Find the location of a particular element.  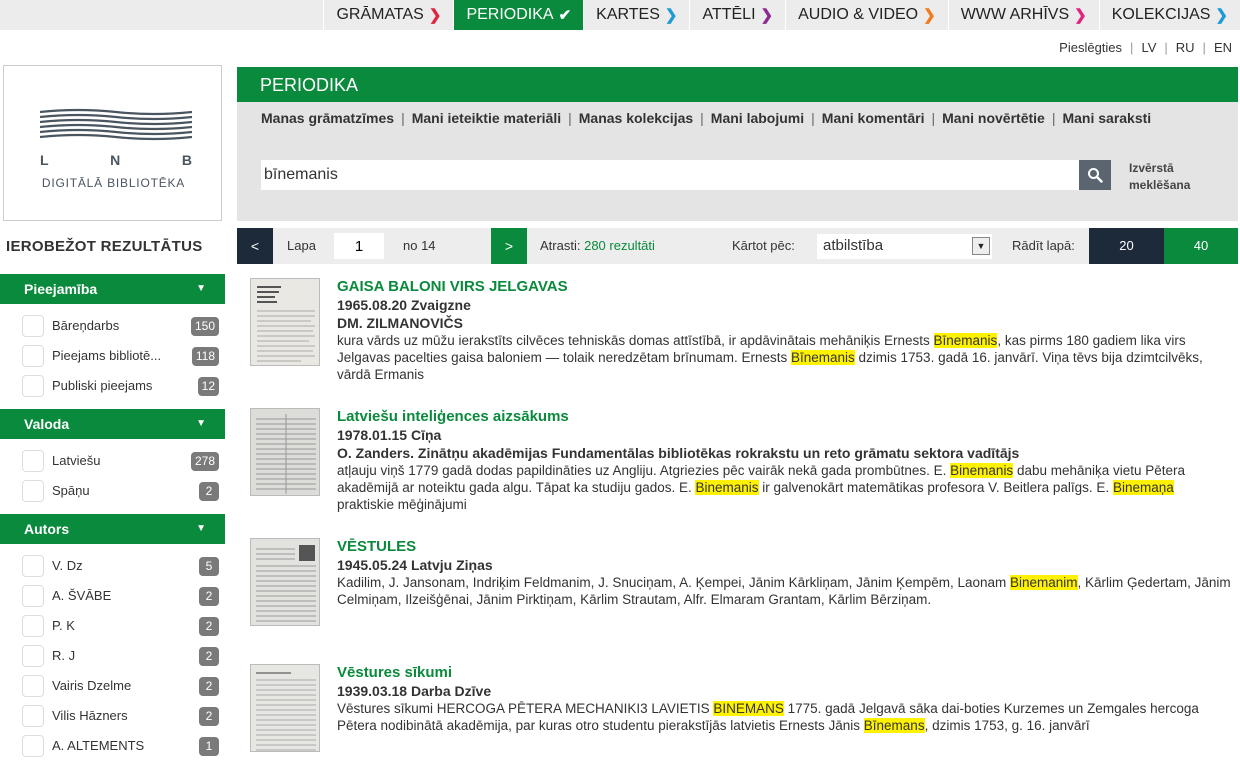

facet-header-valoda: Valoda ▼ is located at coordinates (112, 424).